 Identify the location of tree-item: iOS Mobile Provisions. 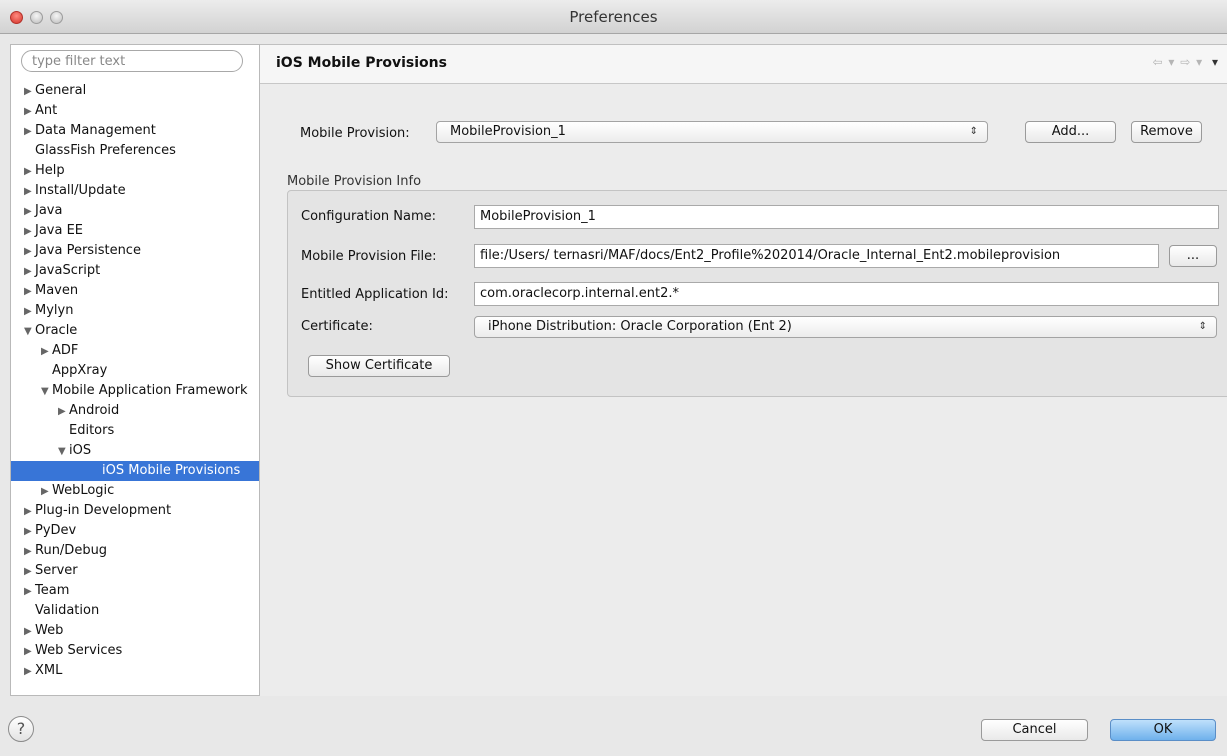
(135, 471).